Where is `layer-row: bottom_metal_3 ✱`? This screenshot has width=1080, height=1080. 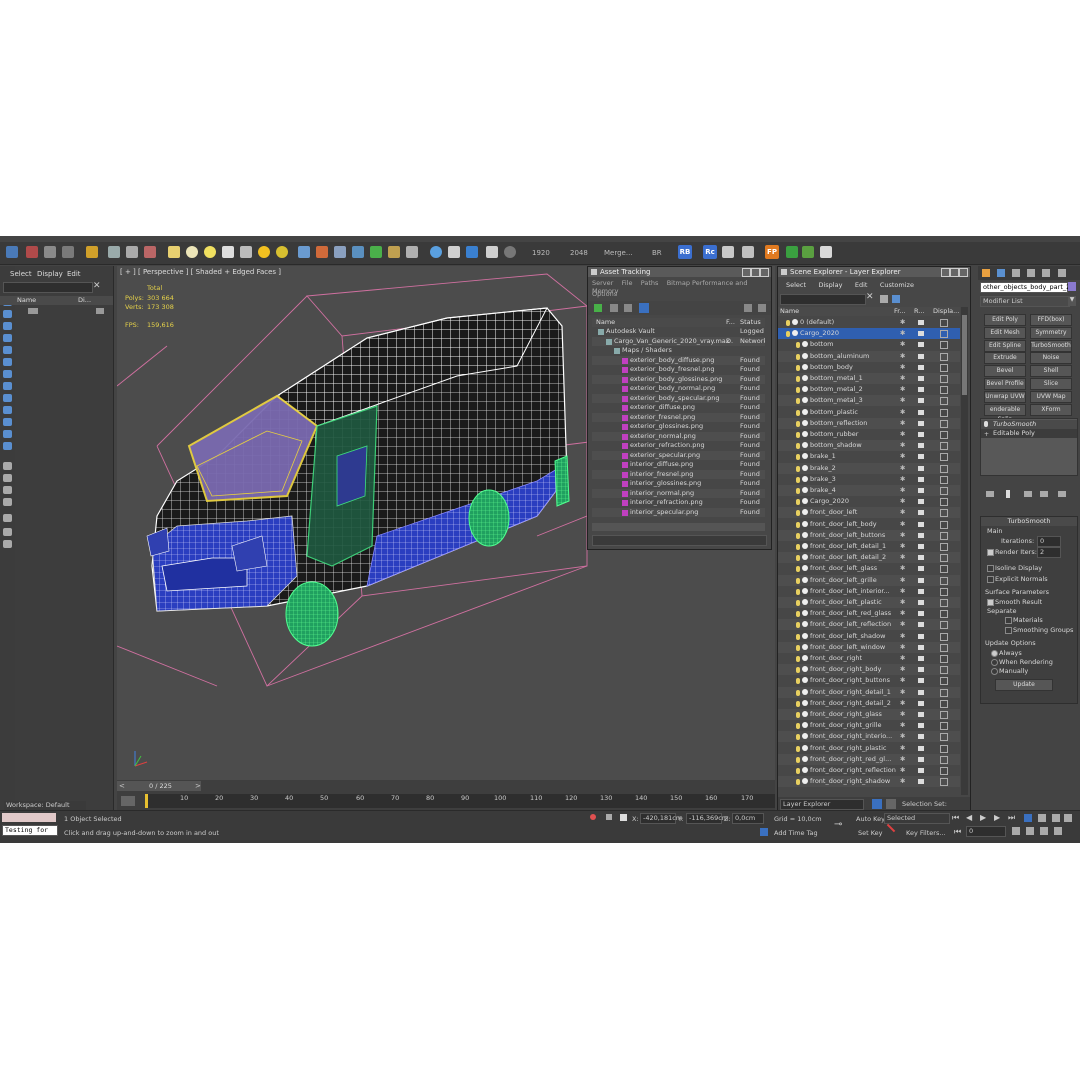
layer-row: bottom_metal_3 ✱ is located at coordinates (869, 401).